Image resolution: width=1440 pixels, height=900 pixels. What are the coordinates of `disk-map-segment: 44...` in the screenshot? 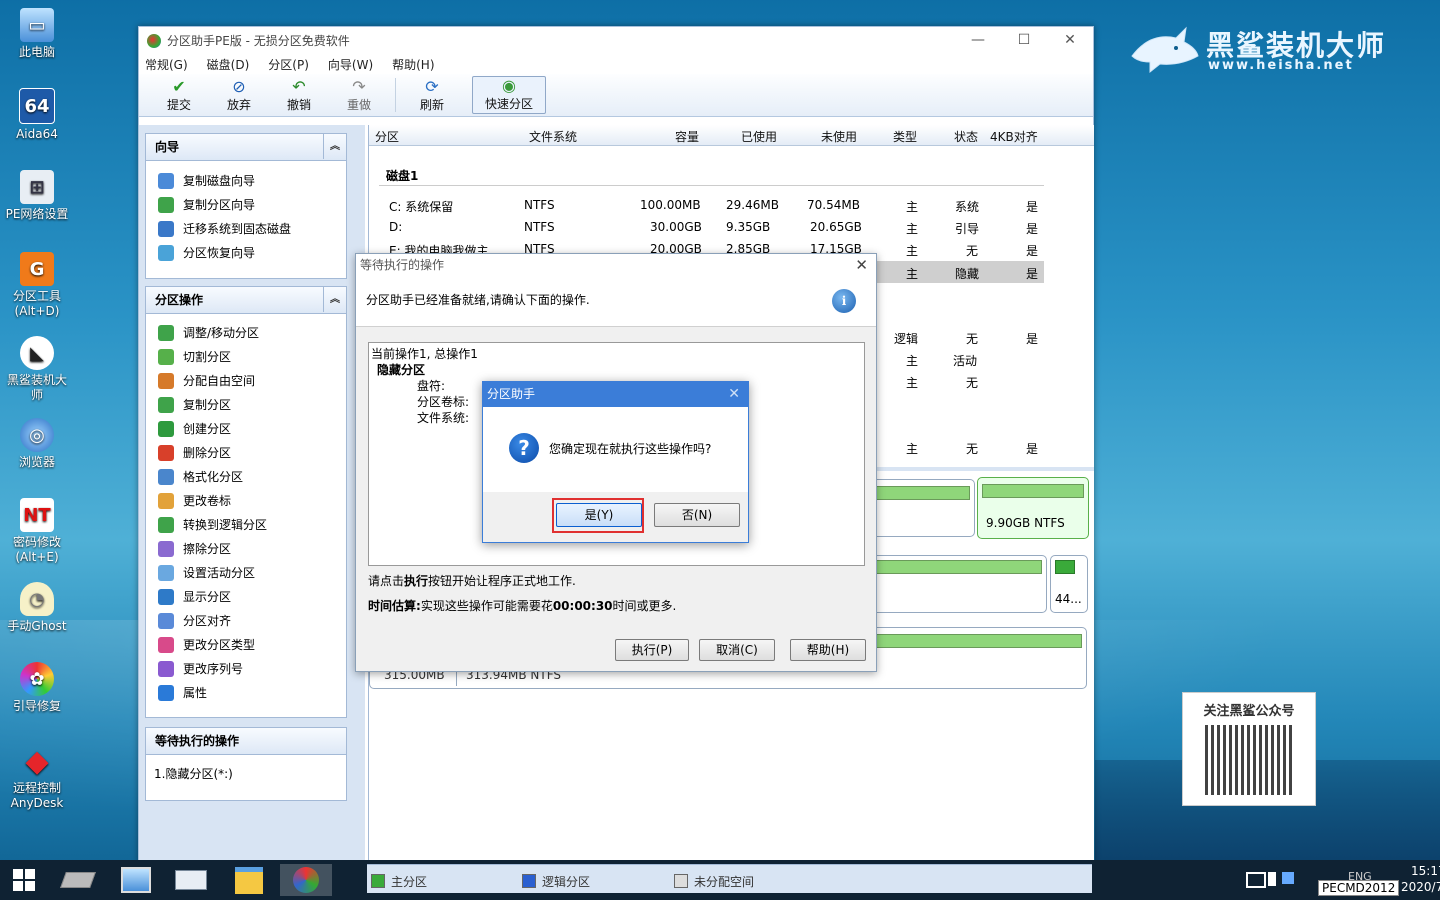 It's located at (1069, 584).